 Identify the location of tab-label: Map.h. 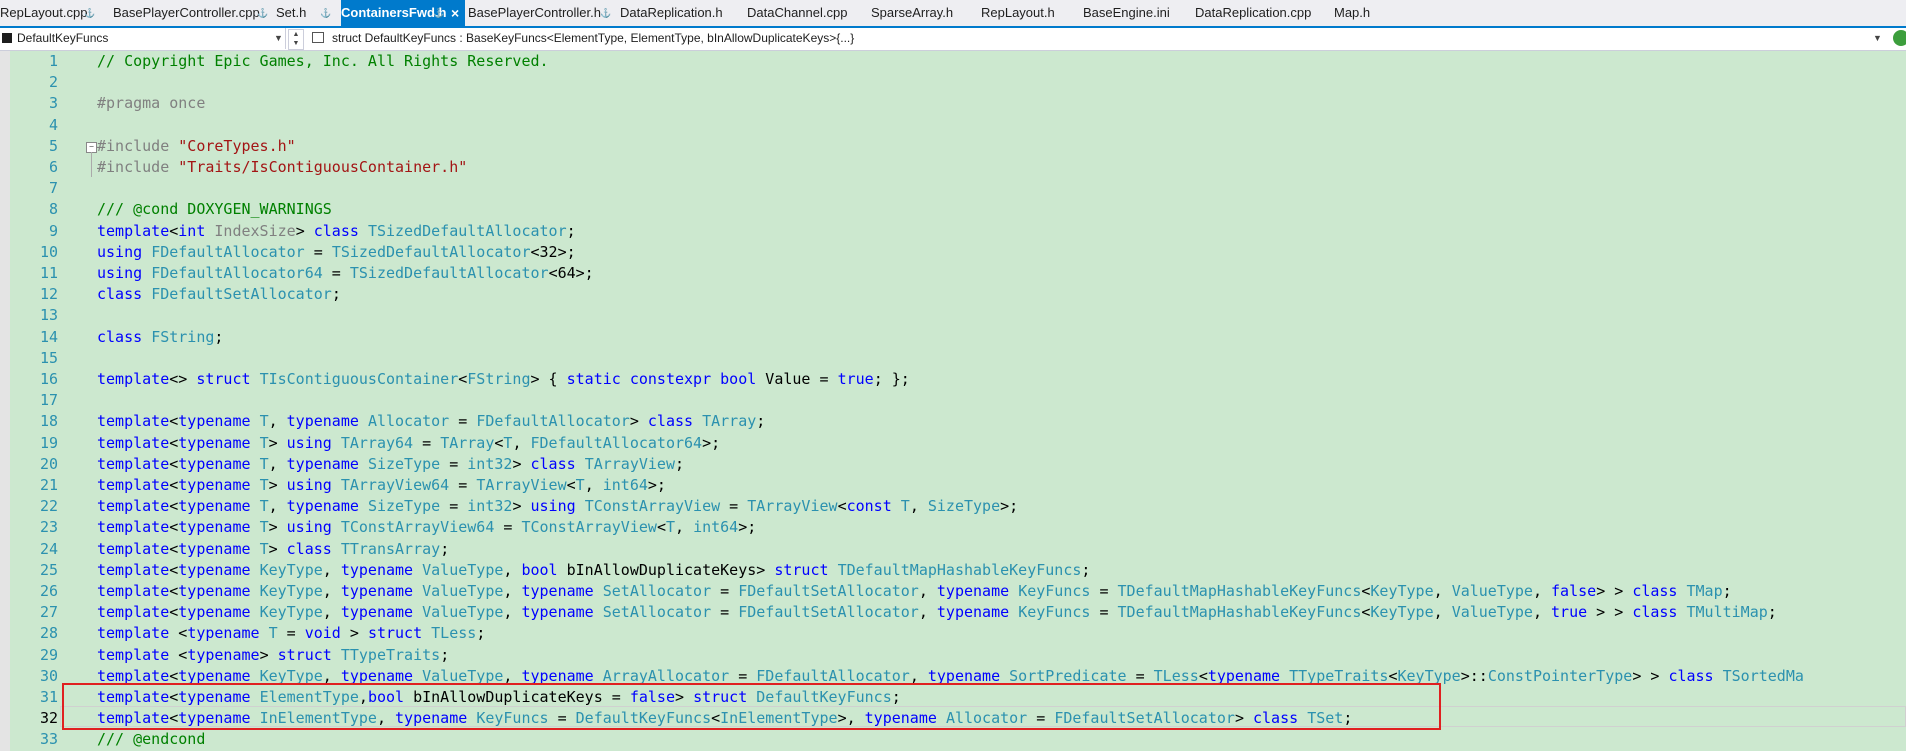
(1352, 12).